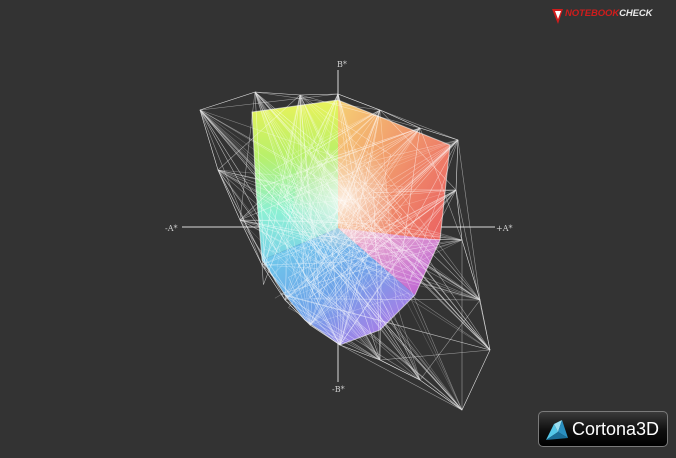  Describe the element at coordinates (557, 430) in the screenshot. I see `cortona-logo-icon` at that location.